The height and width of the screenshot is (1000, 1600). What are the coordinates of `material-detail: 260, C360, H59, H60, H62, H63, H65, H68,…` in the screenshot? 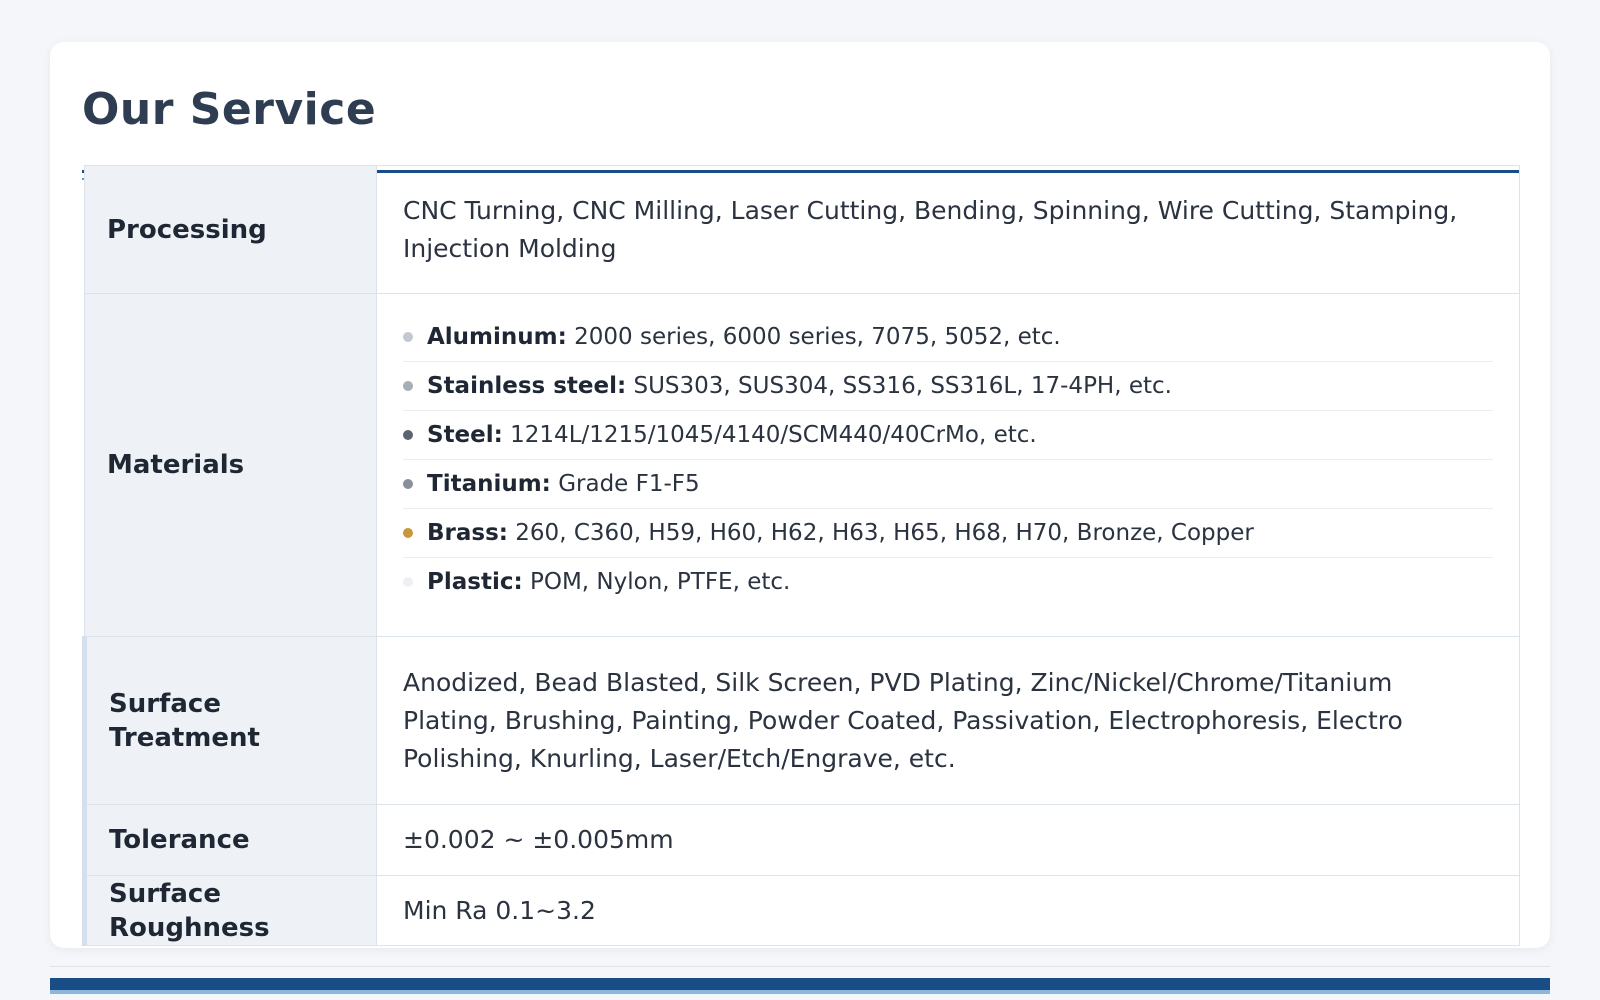 It's located at (880, 532).